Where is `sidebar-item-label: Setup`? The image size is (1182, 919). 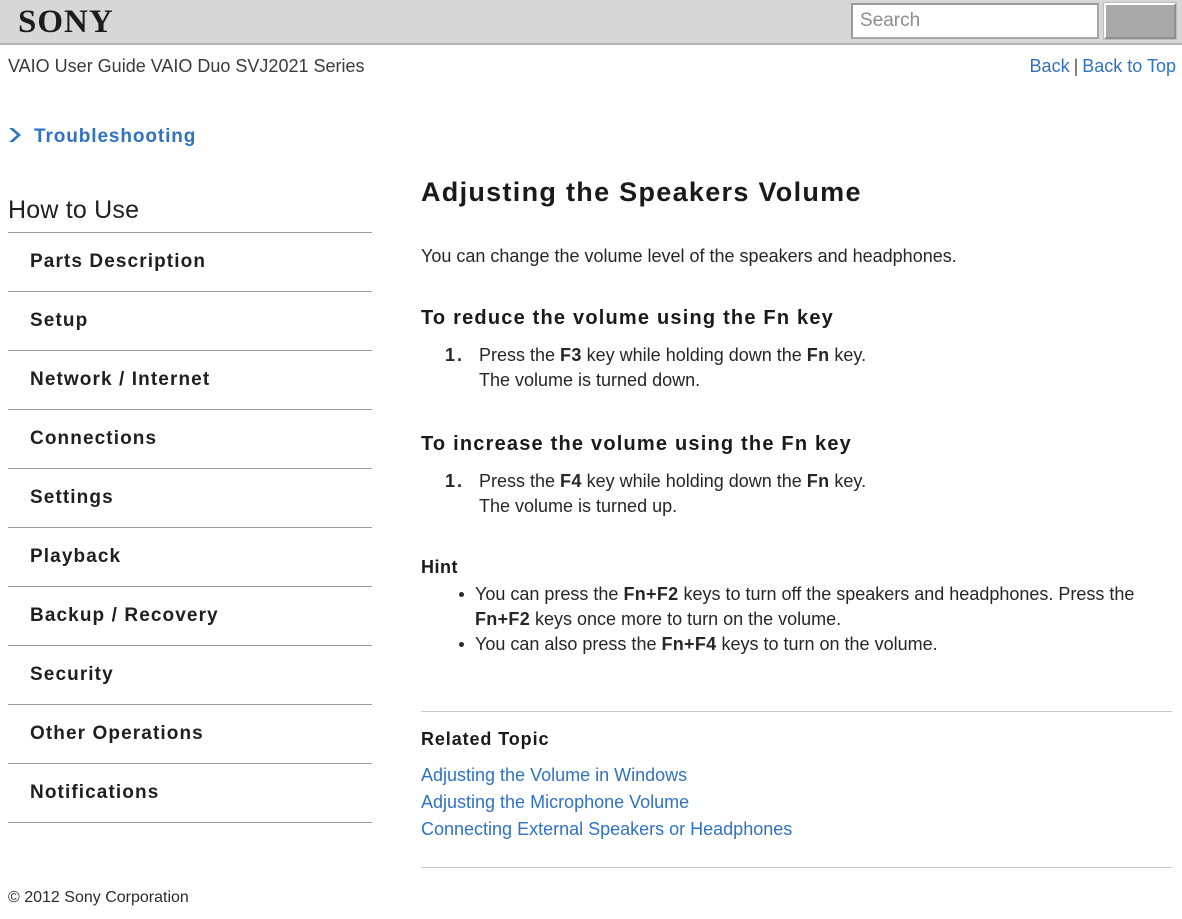 sidebar-item-label: Setup is located at coordinates (59, 320).